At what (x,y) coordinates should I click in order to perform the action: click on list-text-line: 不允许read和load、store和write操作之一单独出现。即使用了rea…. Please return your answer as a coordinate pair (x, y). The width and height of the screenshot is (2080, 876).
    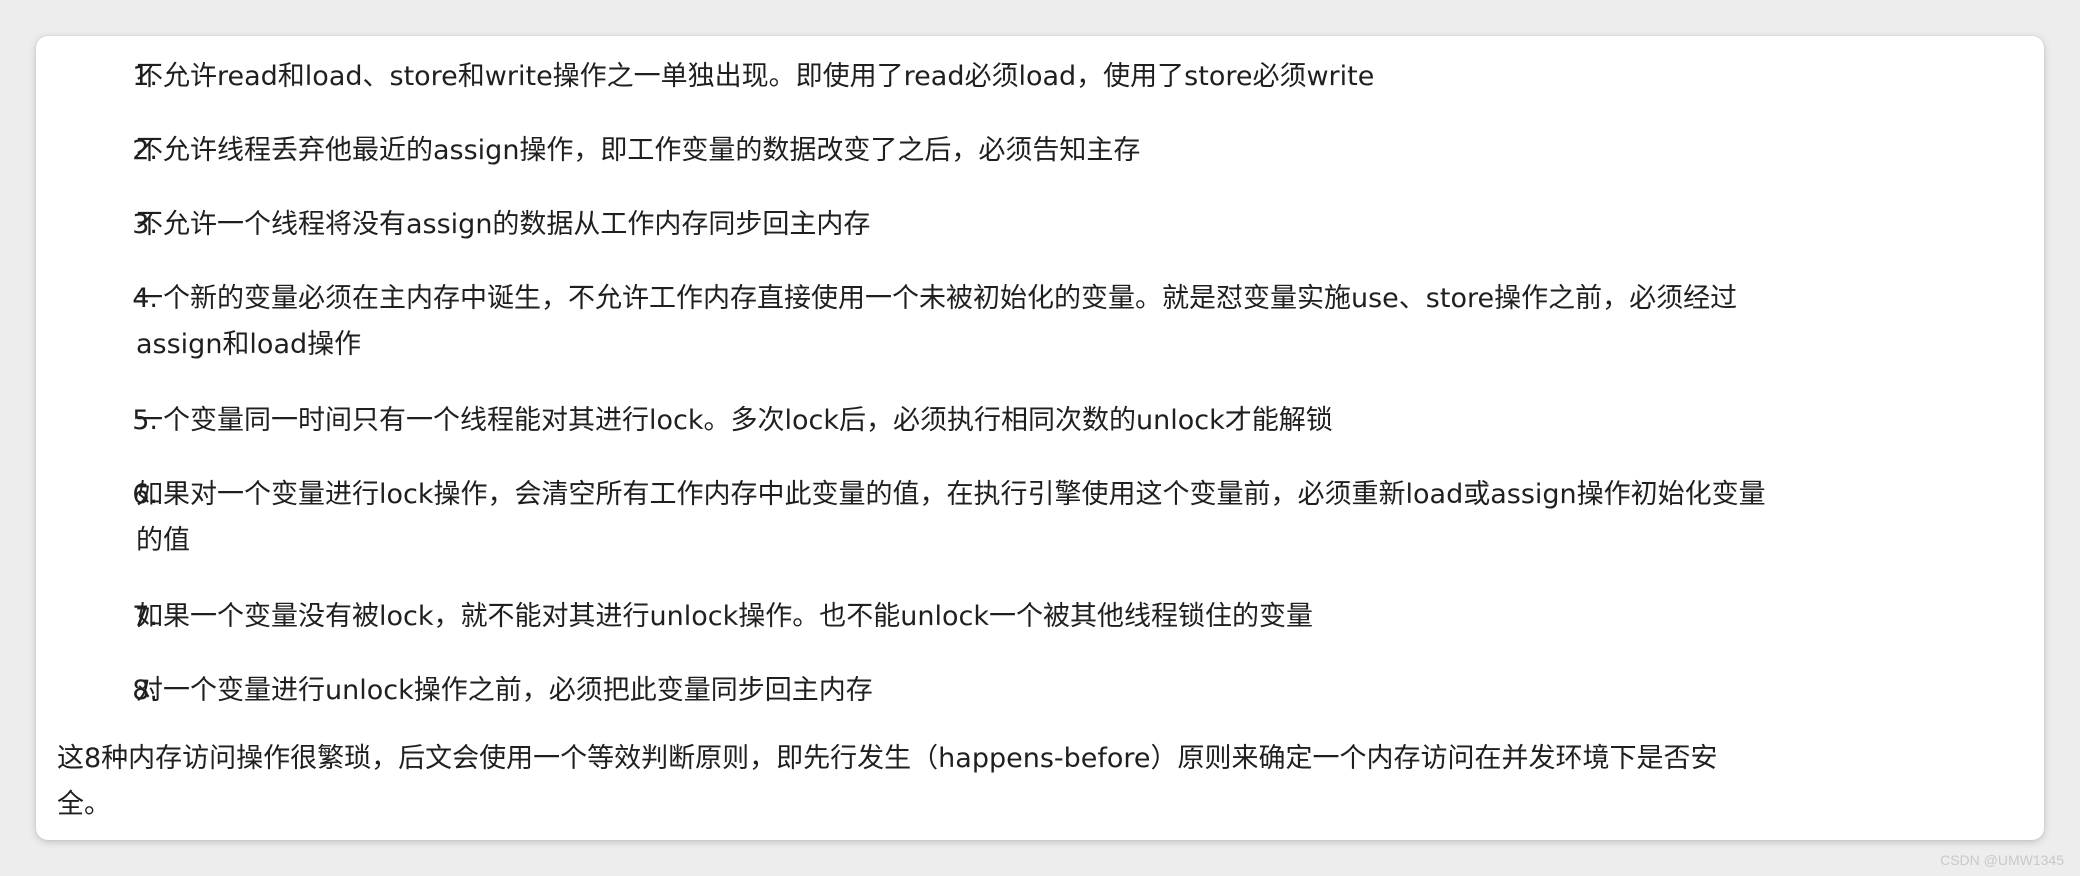
    Looking at the image, I should click on (755, 76).